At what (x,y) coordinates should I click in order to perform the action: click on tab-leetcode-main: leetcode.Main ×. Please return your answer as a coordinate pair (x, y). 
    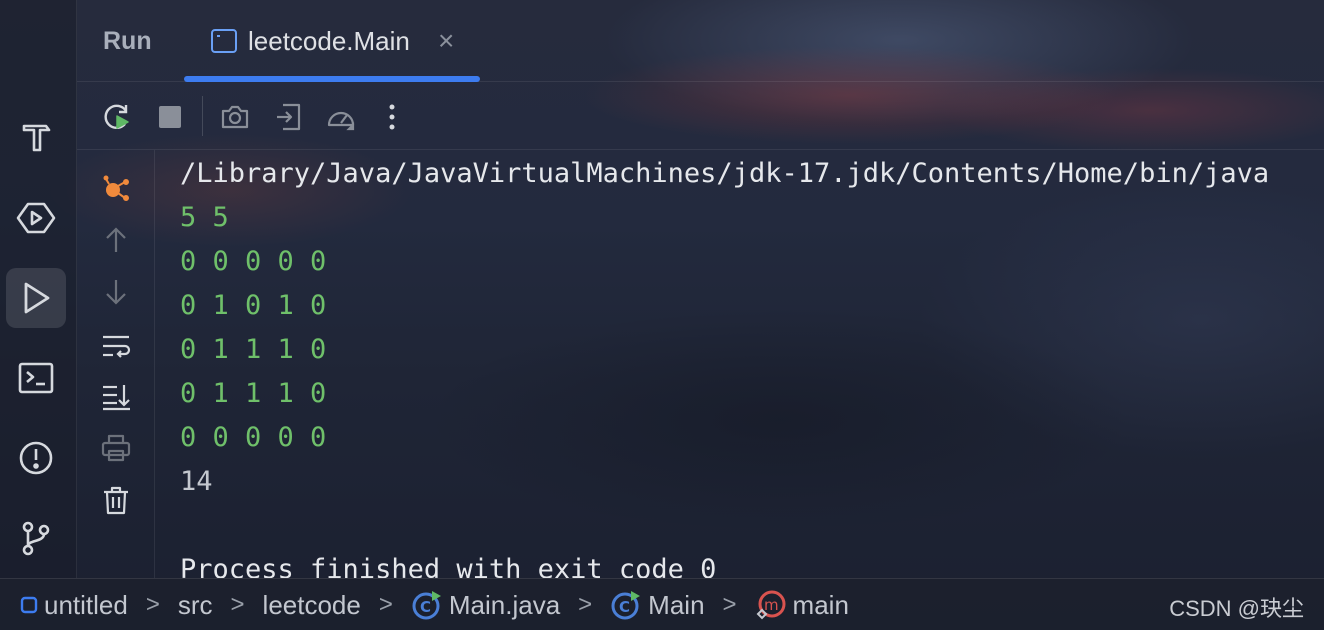
    Looking at the image, I should click on (332, 41).